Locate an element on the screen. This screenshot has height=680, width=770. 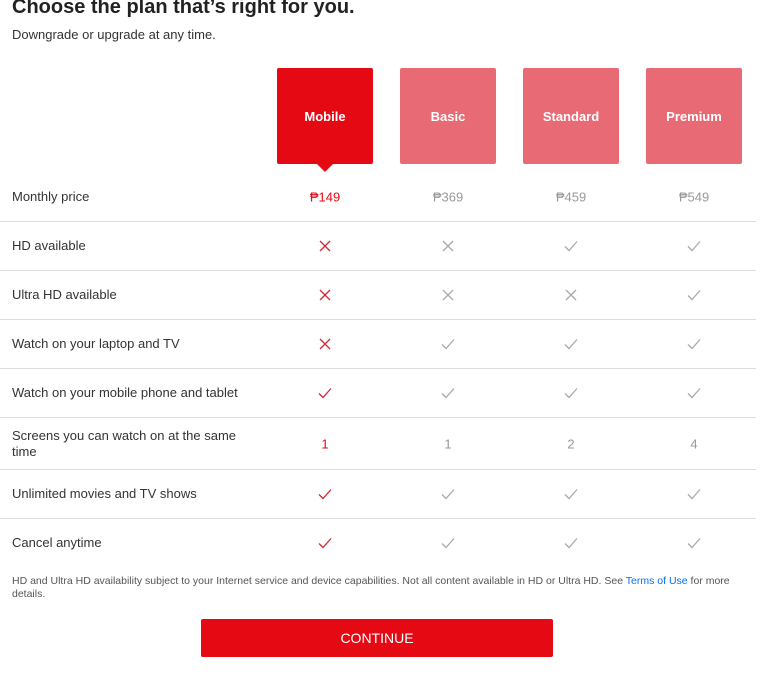
table-row: Ultra HD available is located at coordinates (378, 295).